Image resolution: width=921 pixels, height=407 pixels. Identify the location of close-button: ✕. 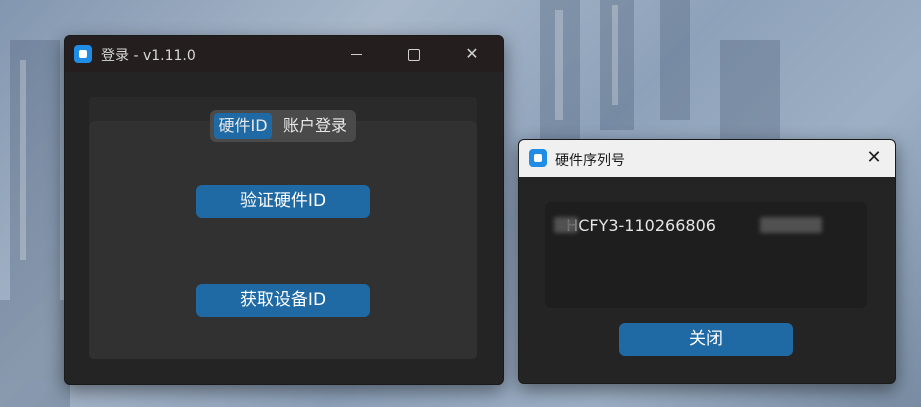
(472, 54).